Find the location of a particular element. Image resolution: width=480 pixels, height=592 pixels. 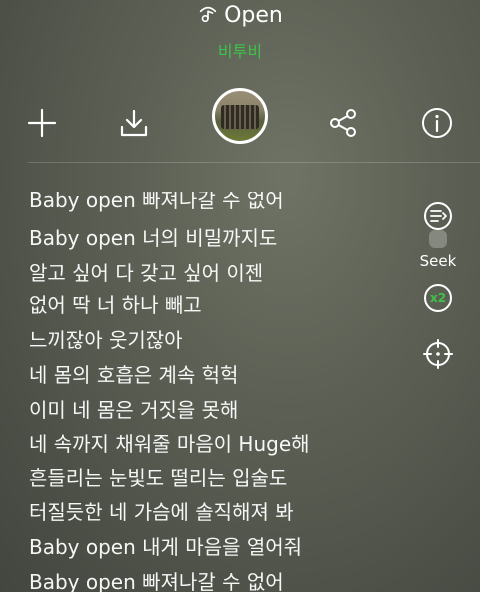

plus-icon is located at coordinates (42, 123).